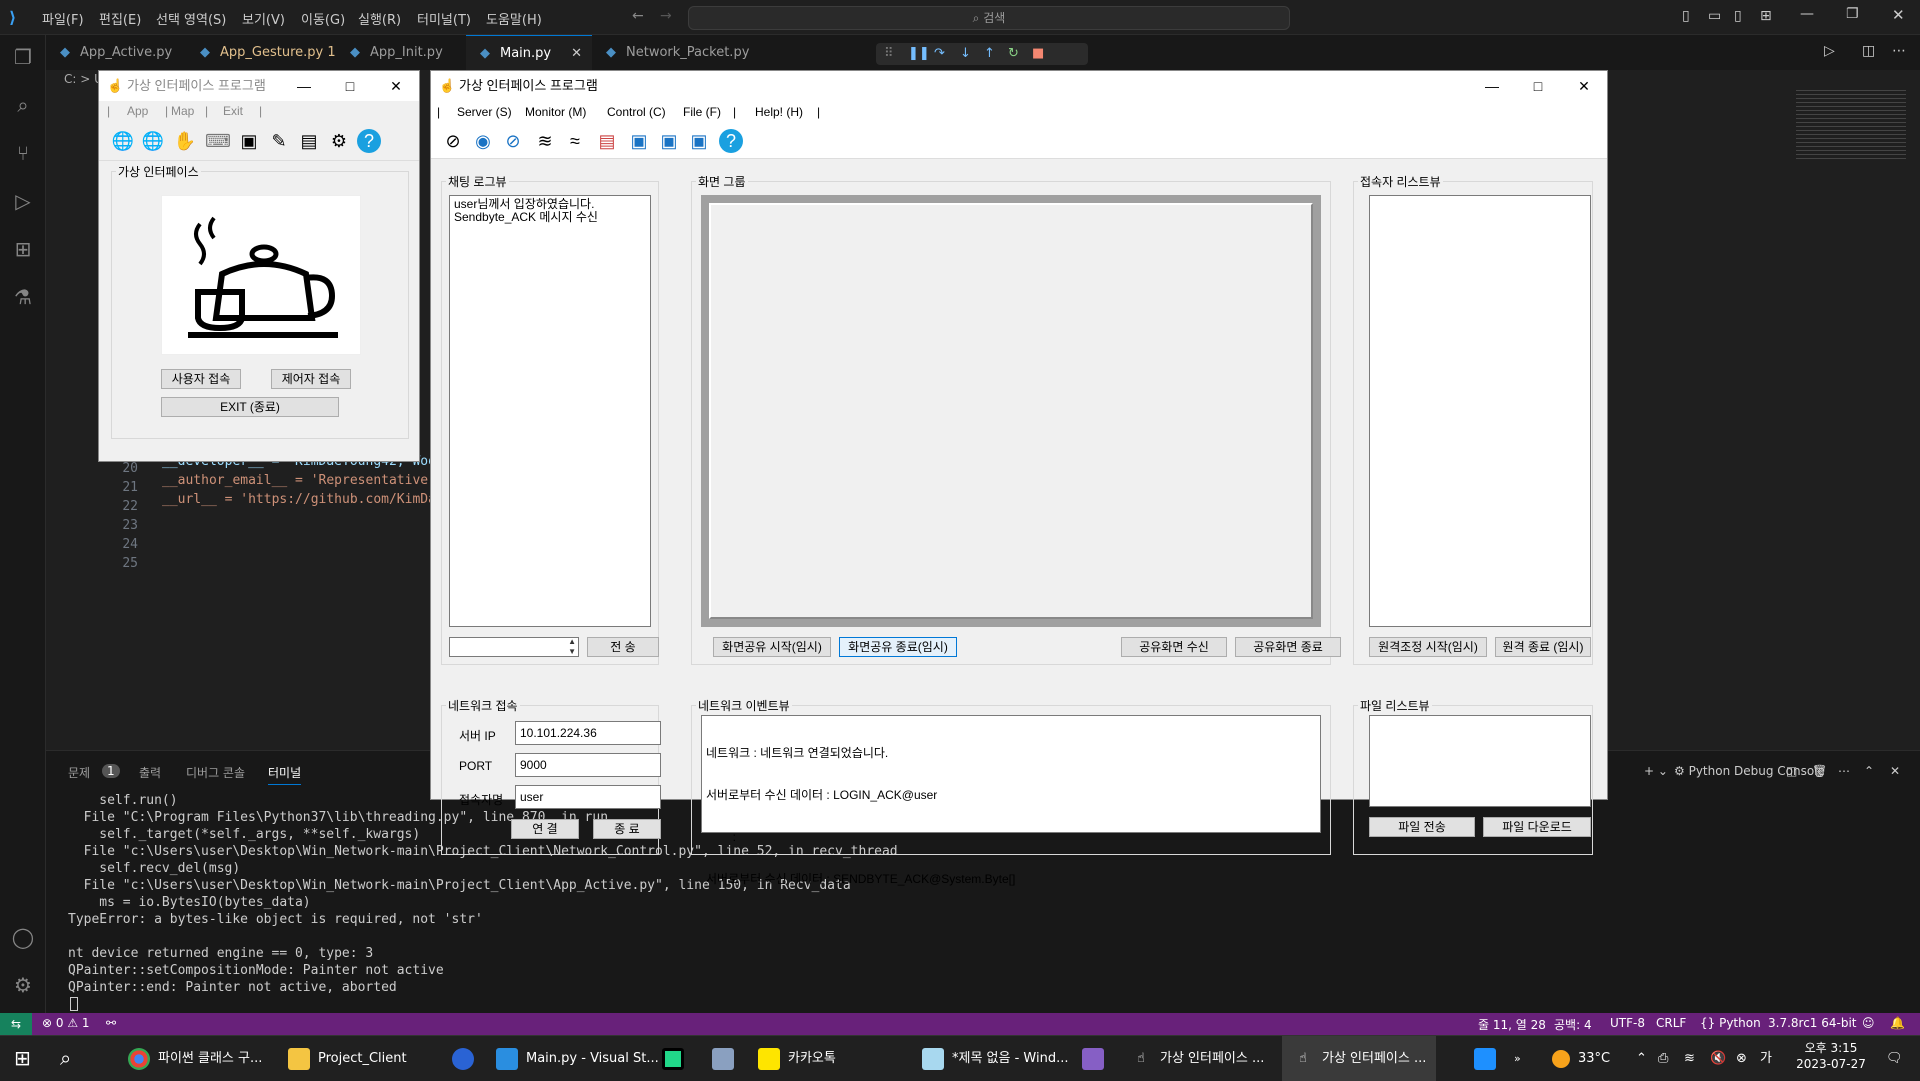 The image size is (1920, 1081). Describe the element at coordinates (1038, 54) in the screenshot. I see `stop-icon: ■` at that location.